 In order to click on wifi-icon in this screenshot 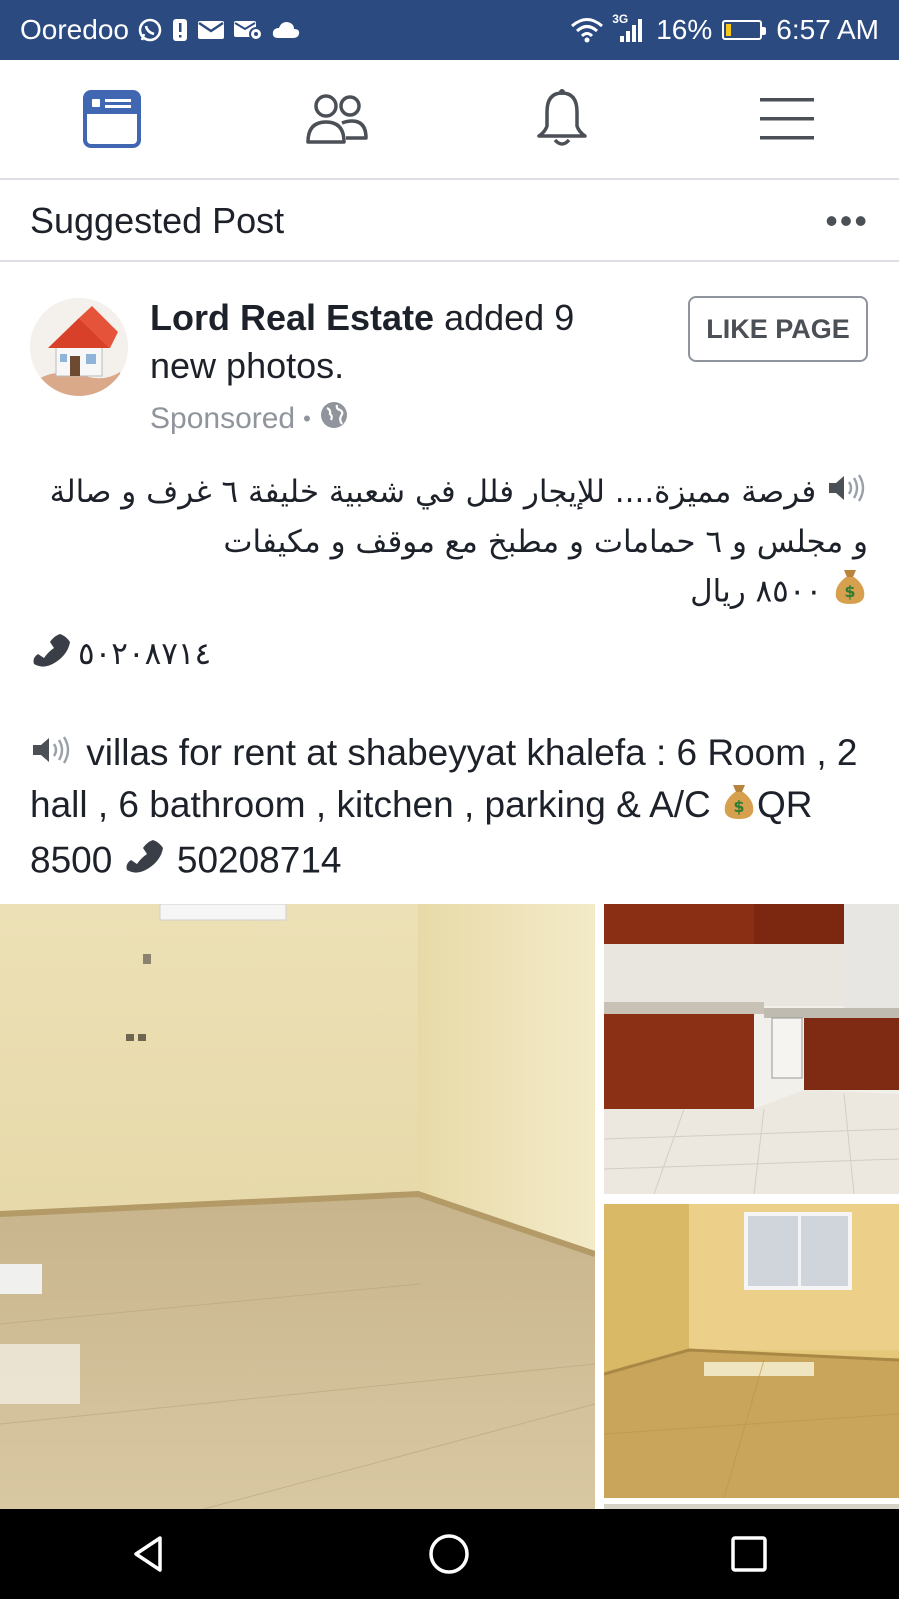, I will do `click(587, 30)`.